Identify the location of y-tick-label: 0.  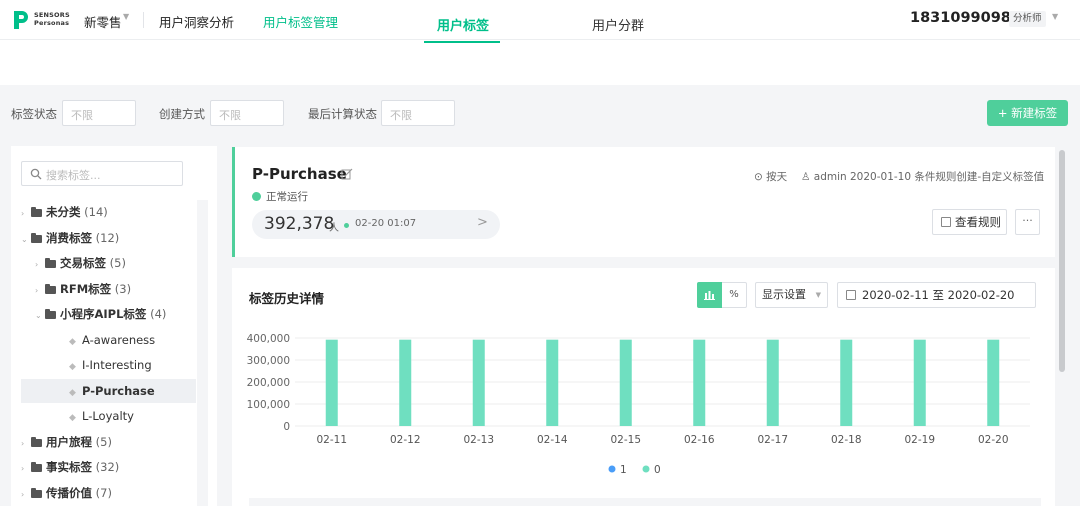
(286, 427).